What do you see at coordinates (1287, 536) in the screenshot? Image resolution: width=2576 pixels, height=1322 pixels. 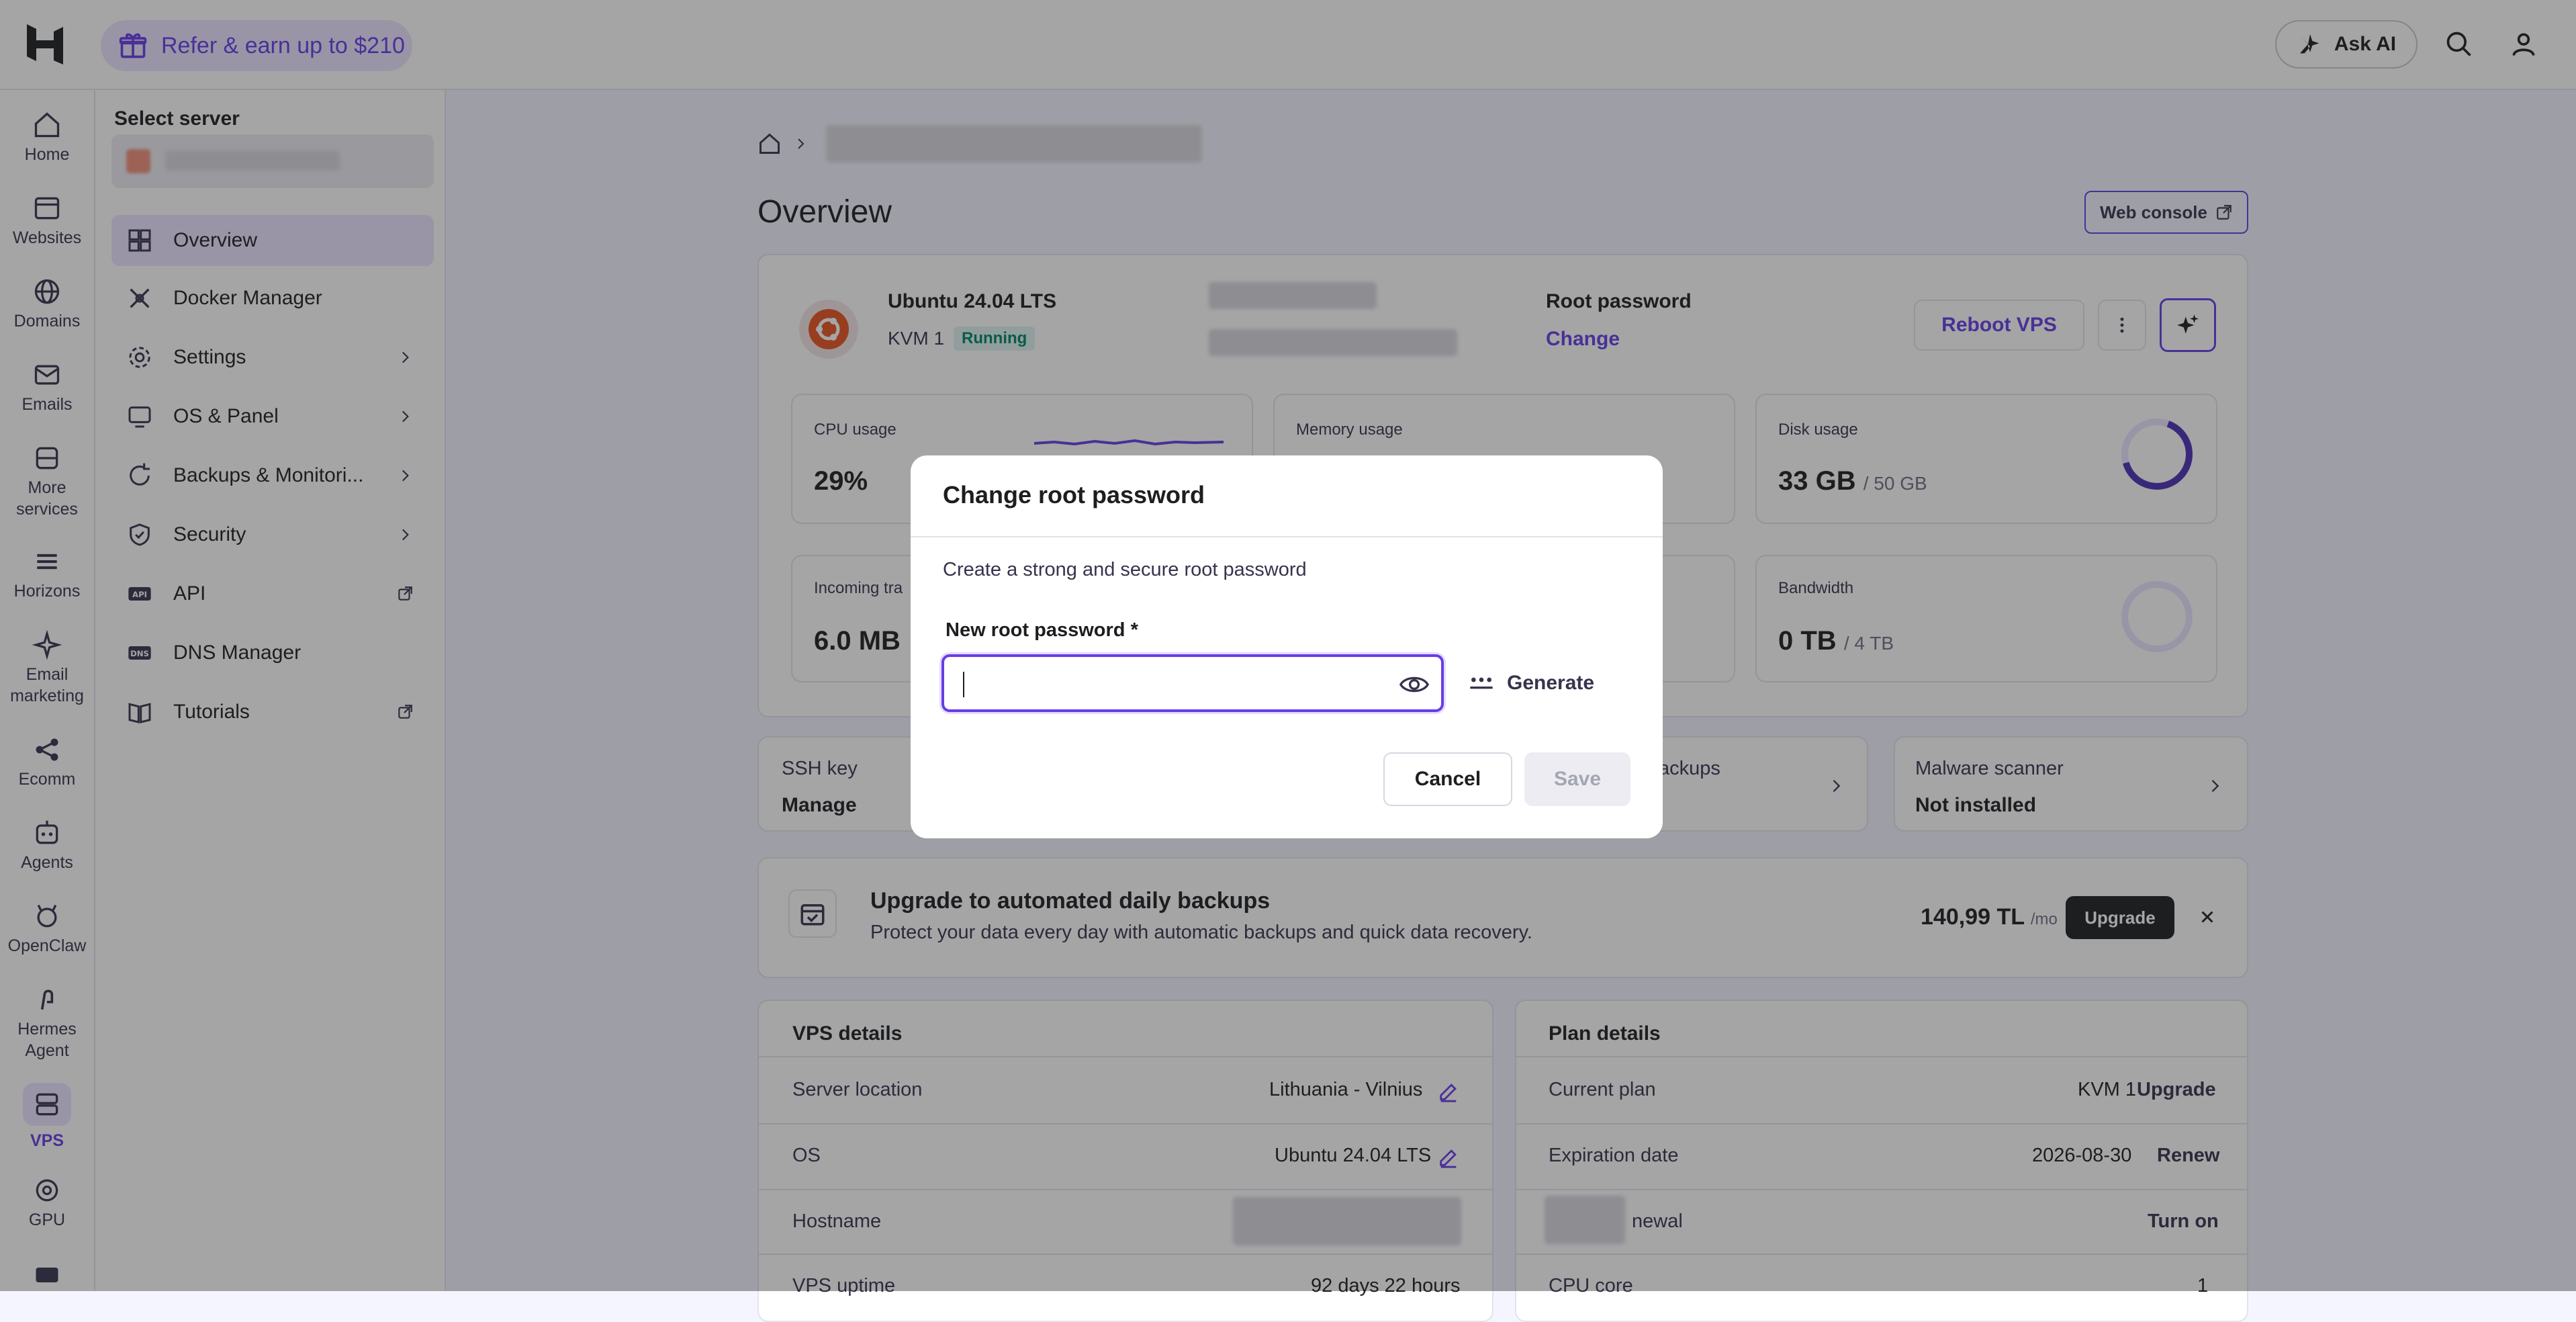 I see `dialog-divider` at bounding box center [1287, 536].